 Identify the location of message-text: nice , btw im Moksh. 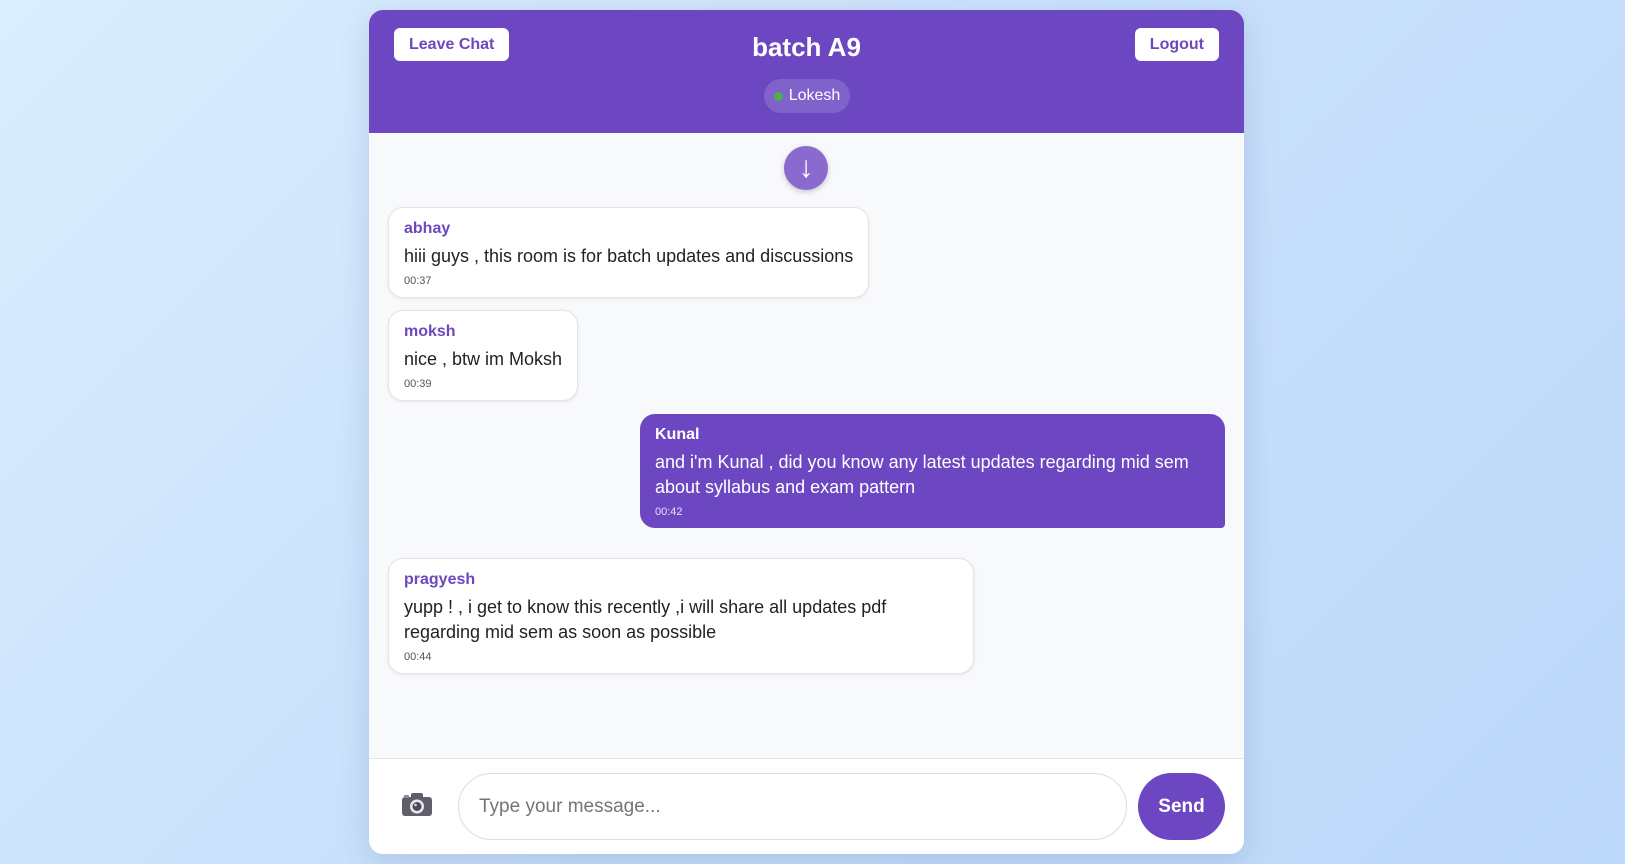
(483, 359).